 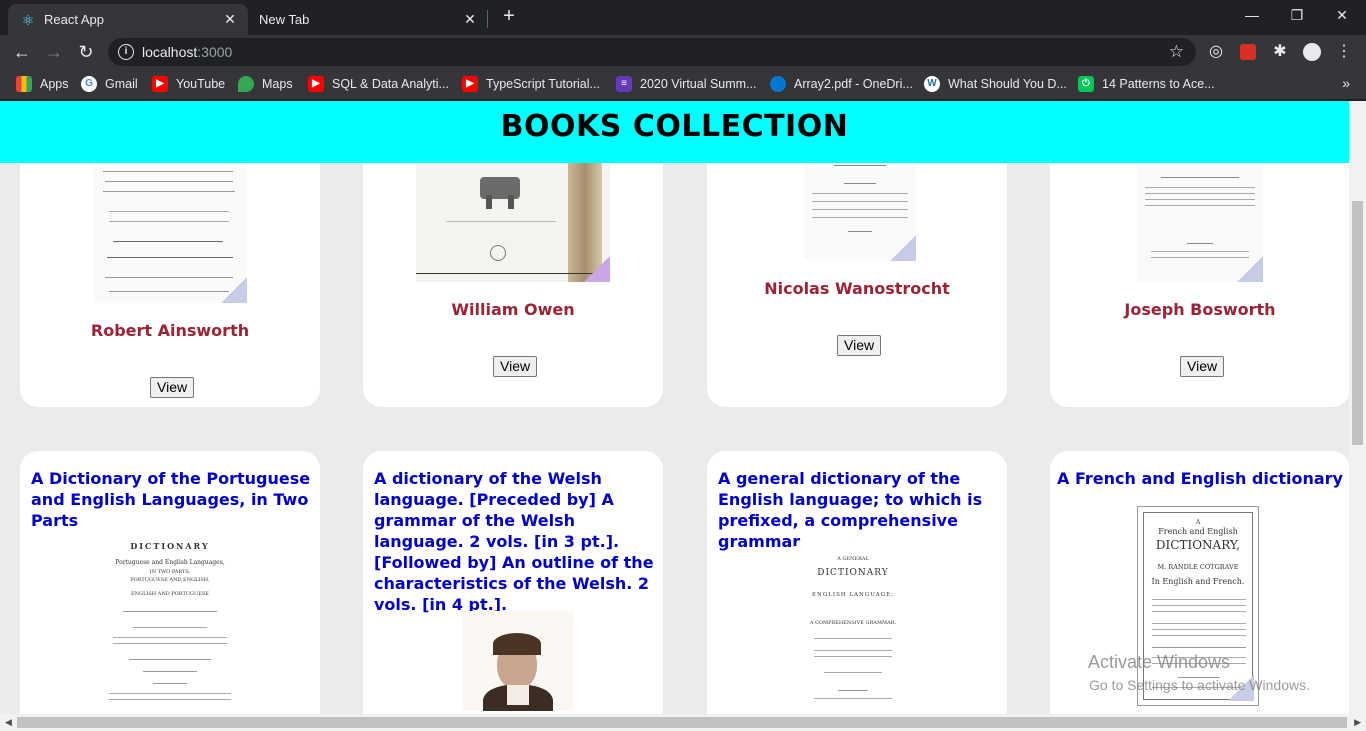 I want to click on reload-button: ↻, so click(x=86, y=52).